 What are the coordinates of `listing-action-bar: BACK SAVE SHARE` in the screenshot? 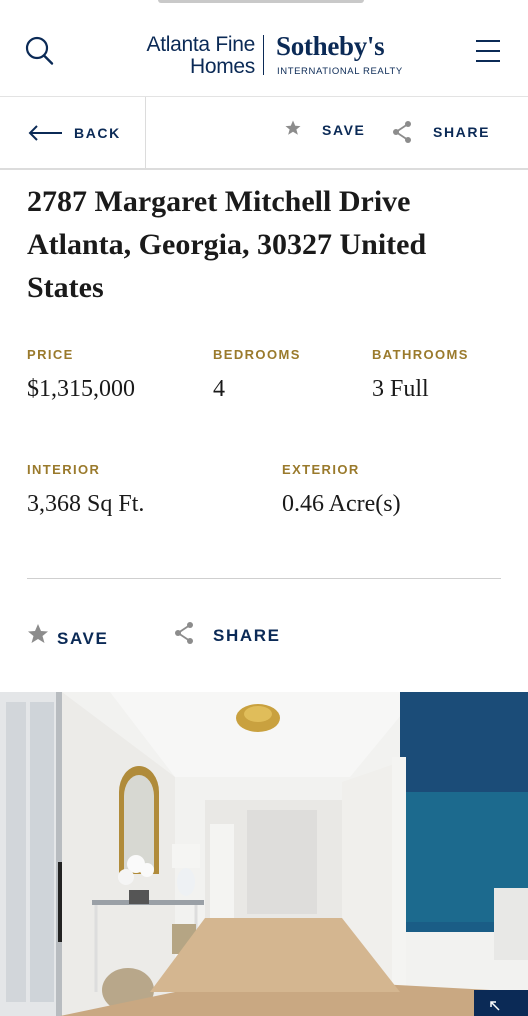 It's located at (264, 133).